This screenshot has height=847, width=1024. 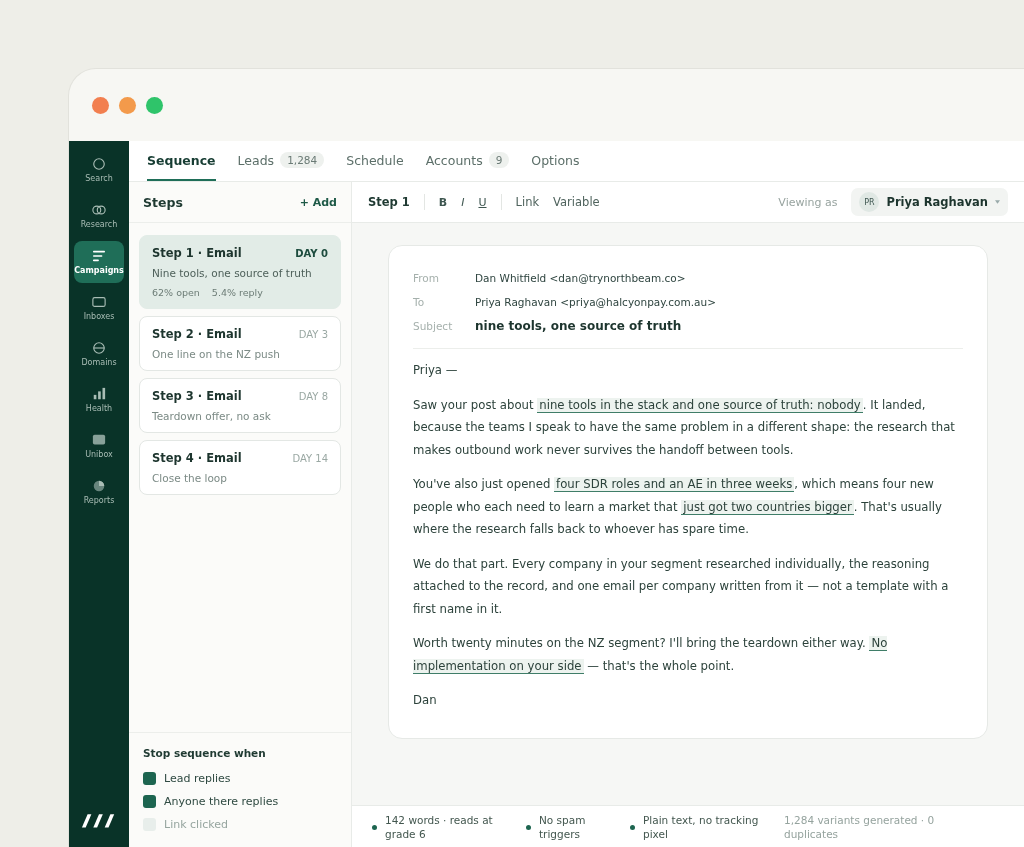 I want to click on step-subject: One line on the NZ push, so click(x=216, y=354).